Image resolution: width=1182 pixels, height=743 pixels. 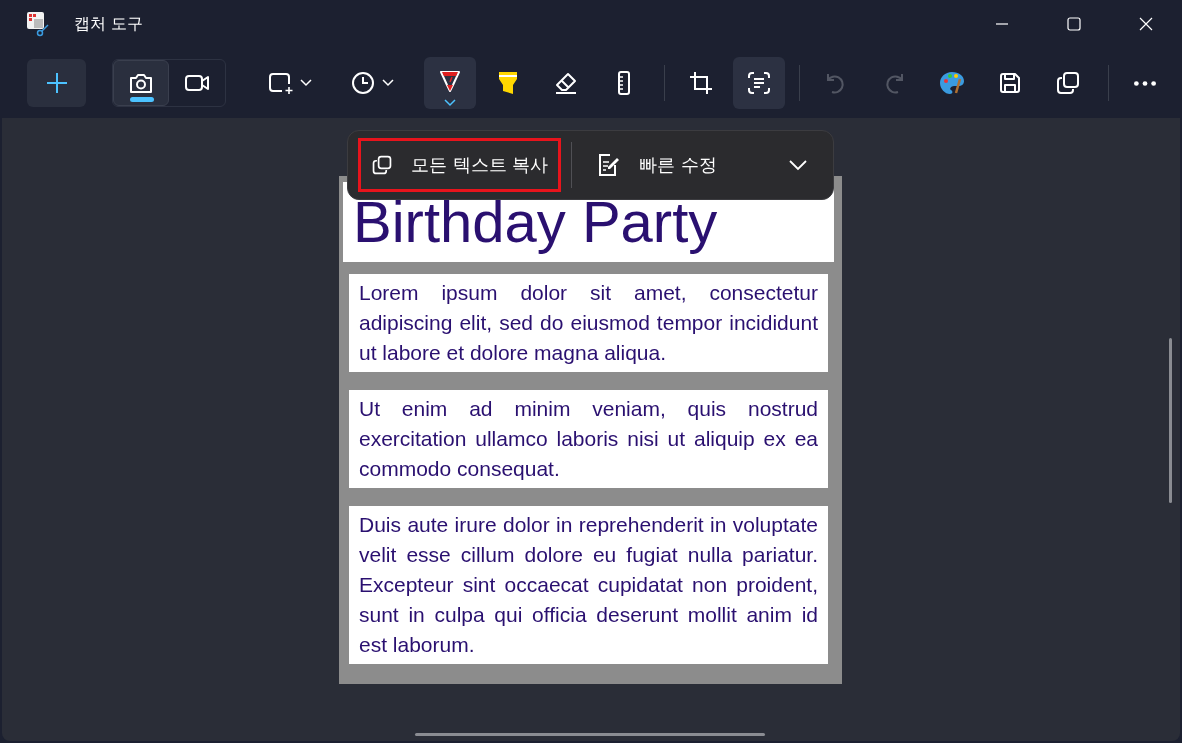 What do you see at coordinates (566, 83) in the screenshot?
I see `eraser-icon` at bounding box center [566, 83].